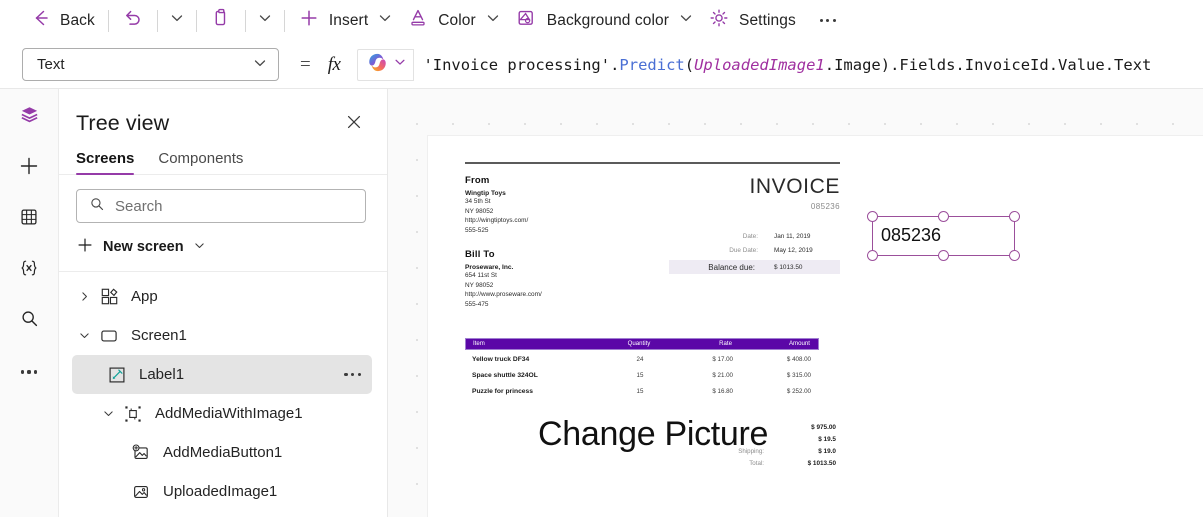 The width and height of the screenshot is (1203, 517). Describe the element at coordinates (742, 236) in the screenshot. I see `invoice-meta-row-0: Date: Jan 11, 2019` at that location.